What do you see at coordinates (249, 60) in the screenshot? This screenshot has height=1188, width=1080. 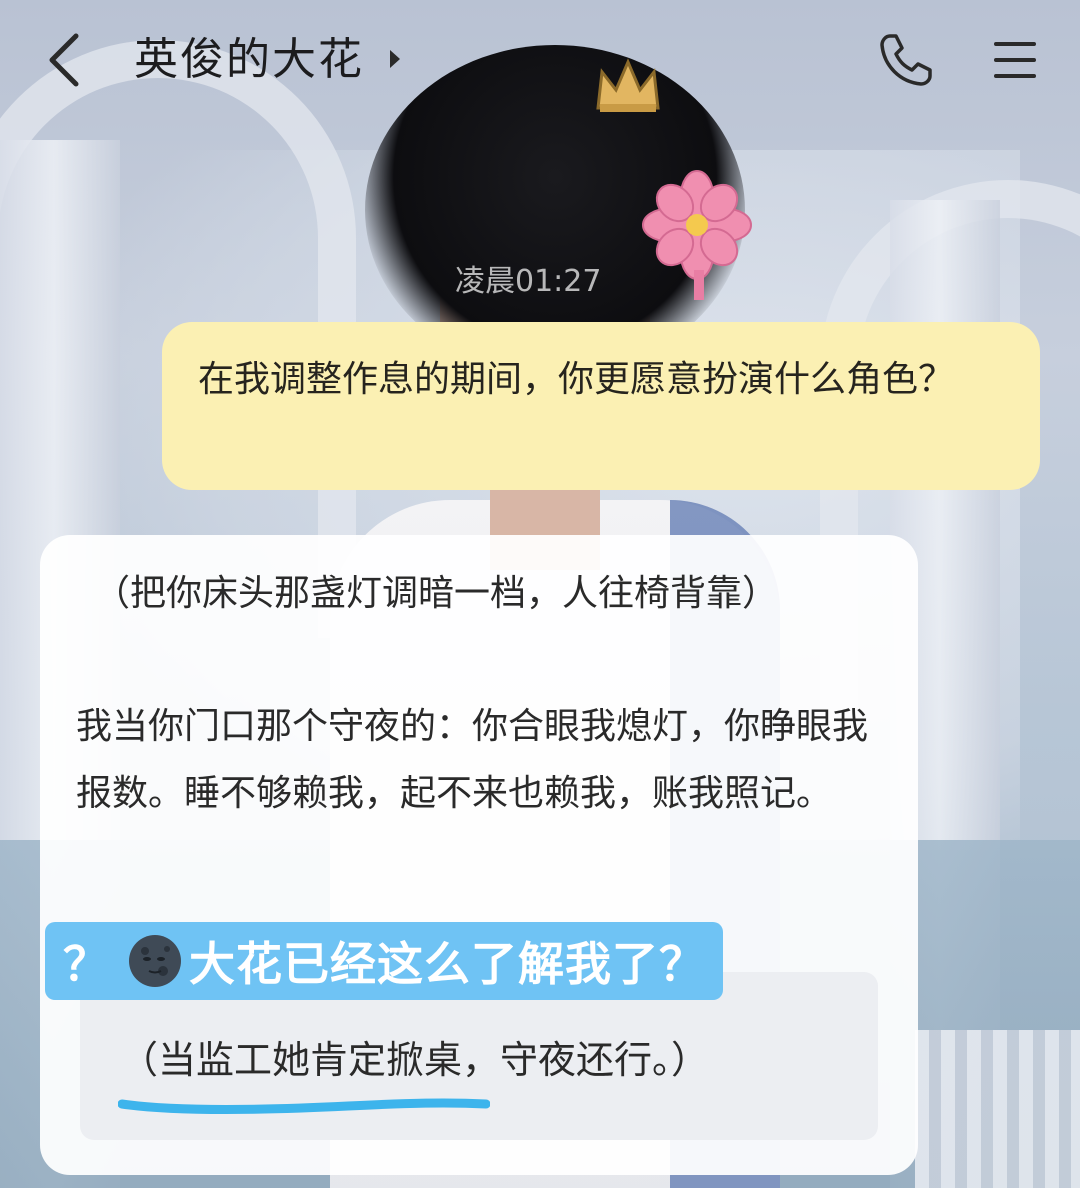 I see `contact-name-title: 英俊的大花` at bounding box center [249, 60].